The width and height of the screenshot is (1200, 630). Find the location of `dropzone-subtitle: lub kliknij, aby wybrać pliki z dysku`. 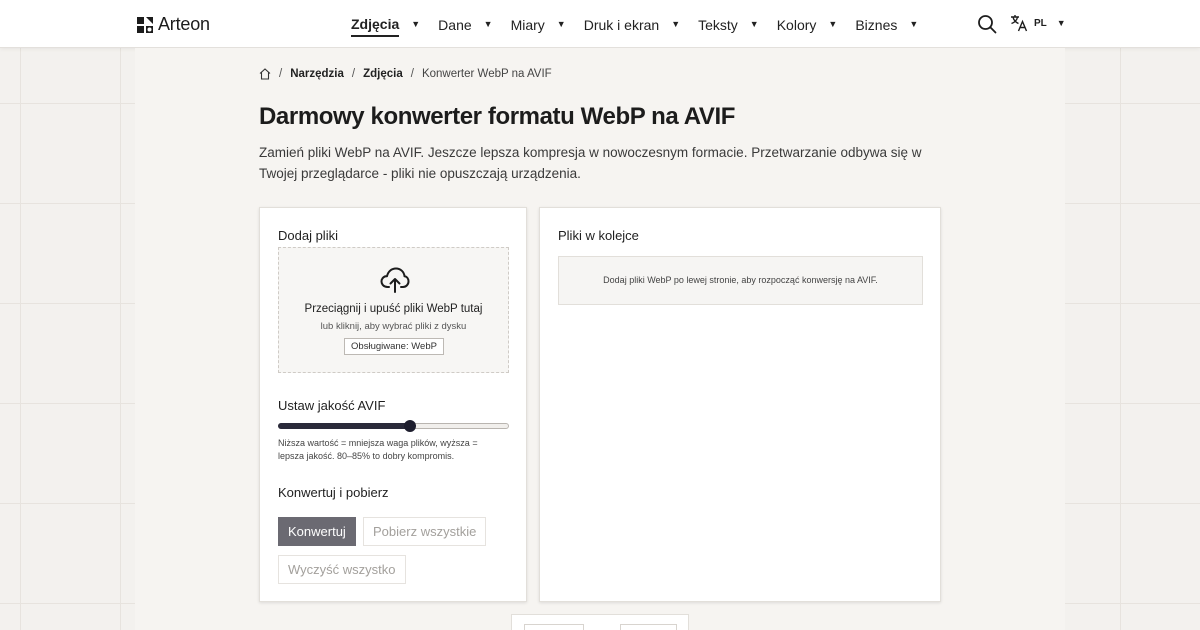

dropzone-subtitle: lub kliknij, aby wybrać pliki z dysku is located at coordinates (393, 326).